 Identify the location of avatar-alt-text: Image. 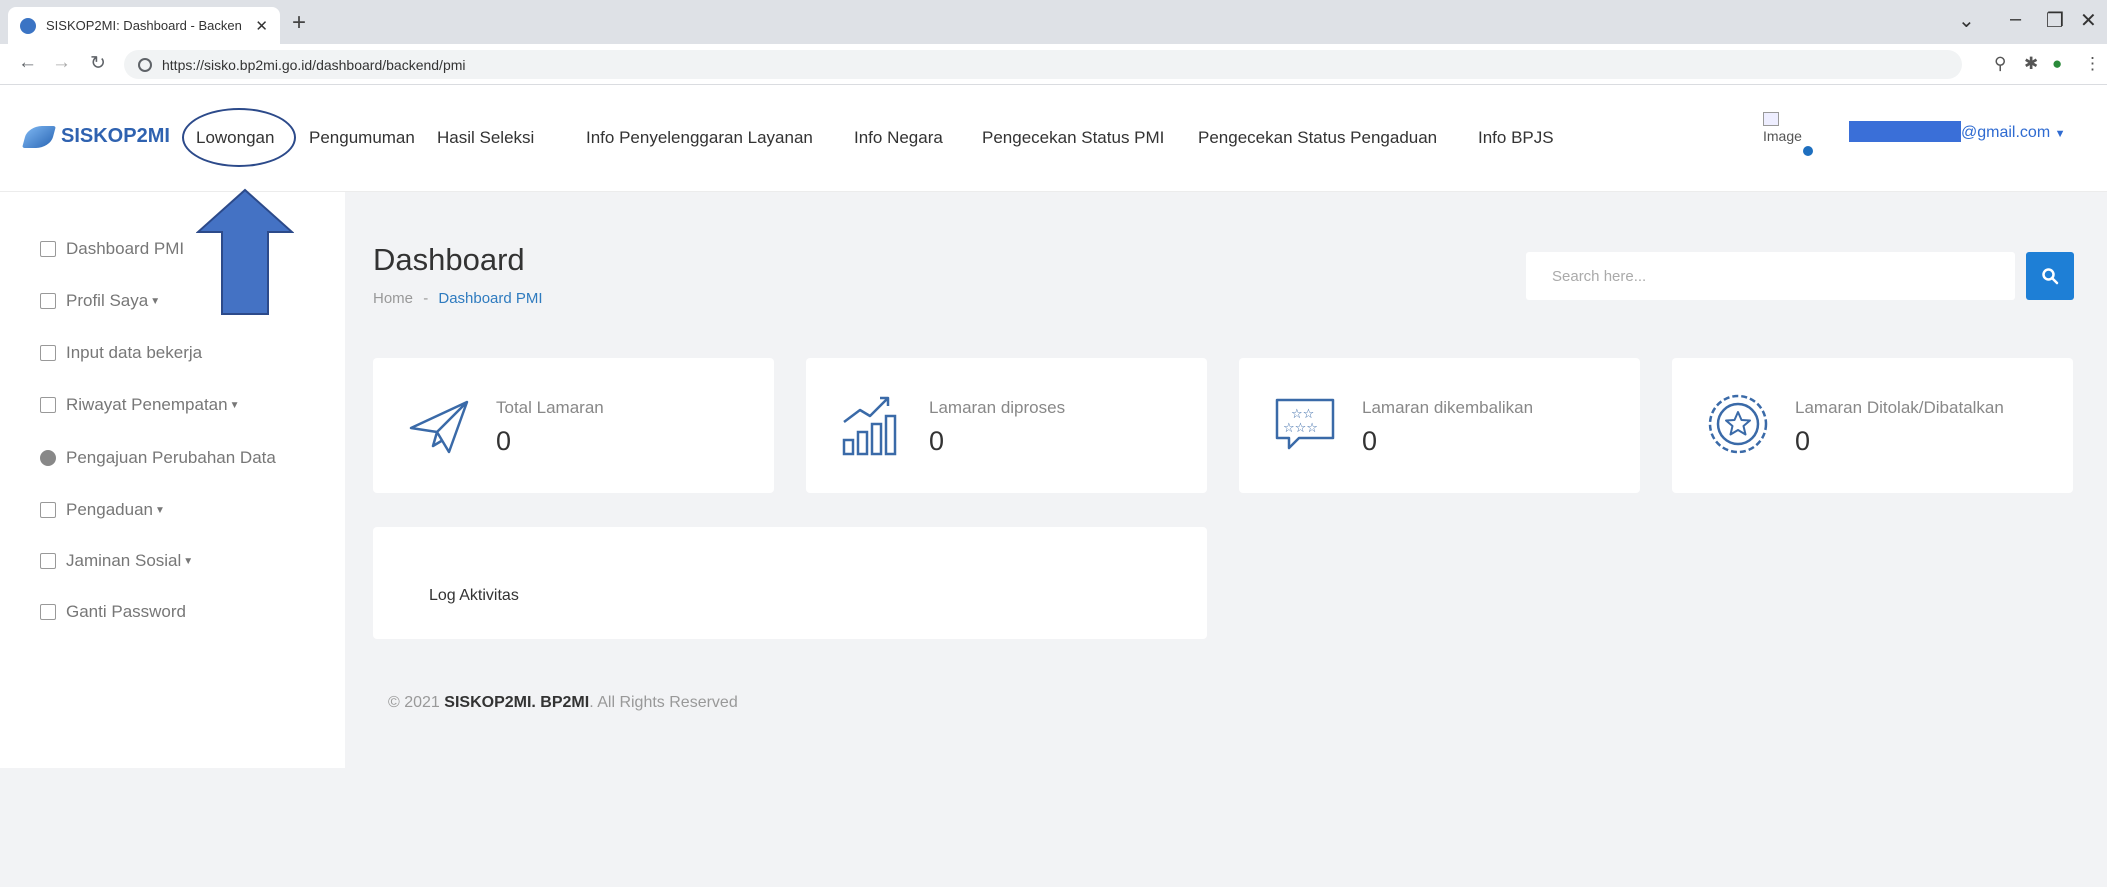
(1782, 136).